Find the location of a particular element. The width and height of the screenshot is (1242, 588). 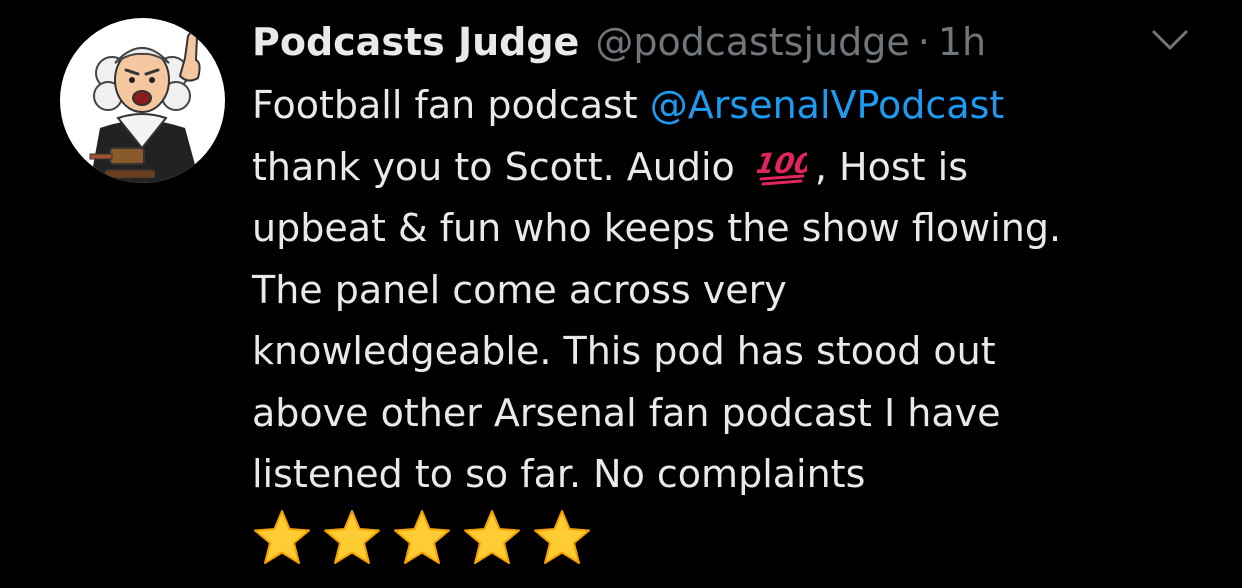

author-handle: @podcastsjudge is located at coordinates (752, 42).